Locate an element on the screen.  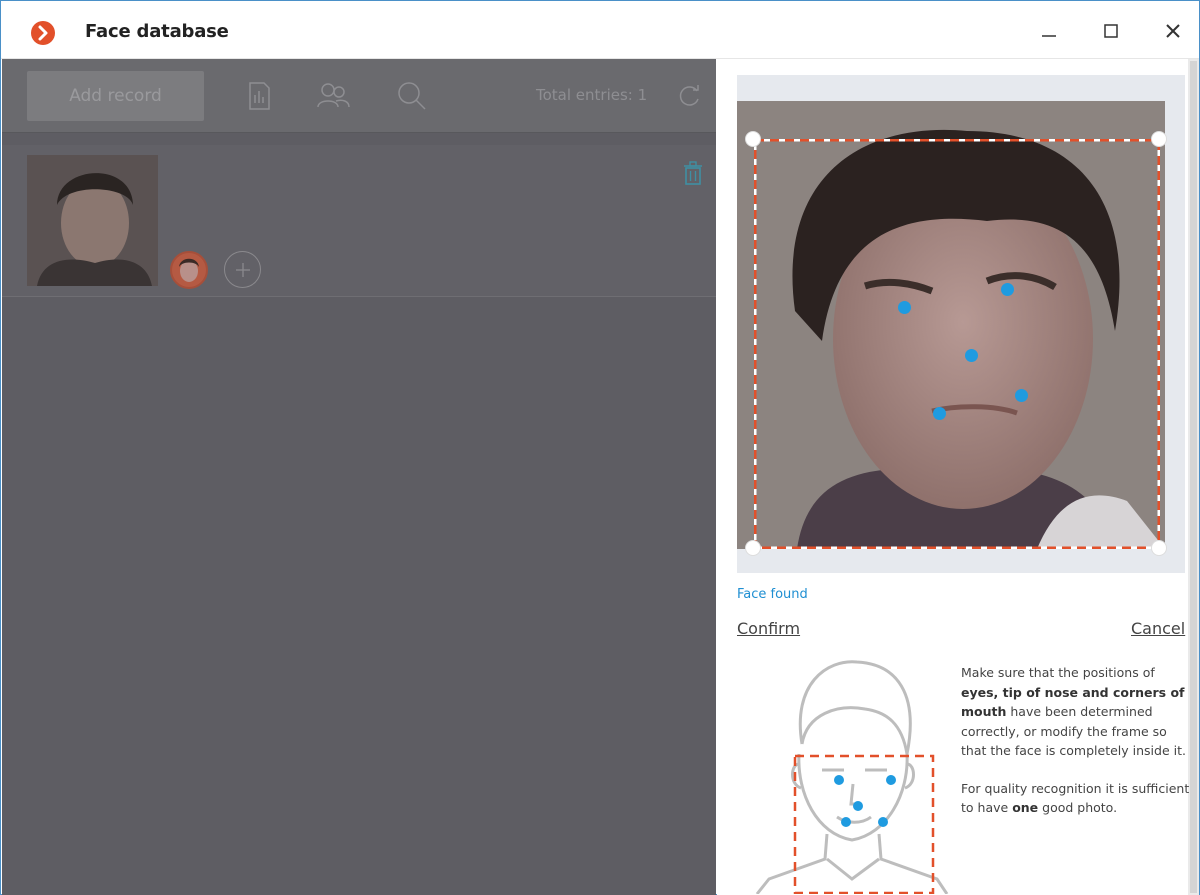
add-photo-button is located at coordinates (242, 269).